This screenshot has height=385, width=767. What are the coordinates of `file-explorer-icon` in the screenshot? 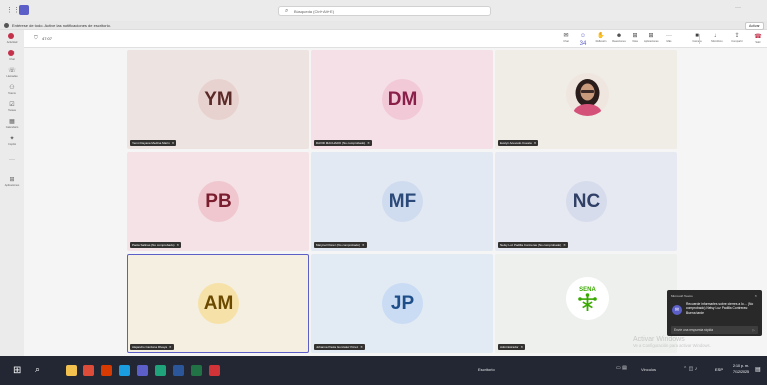 It's located at (71, 370).